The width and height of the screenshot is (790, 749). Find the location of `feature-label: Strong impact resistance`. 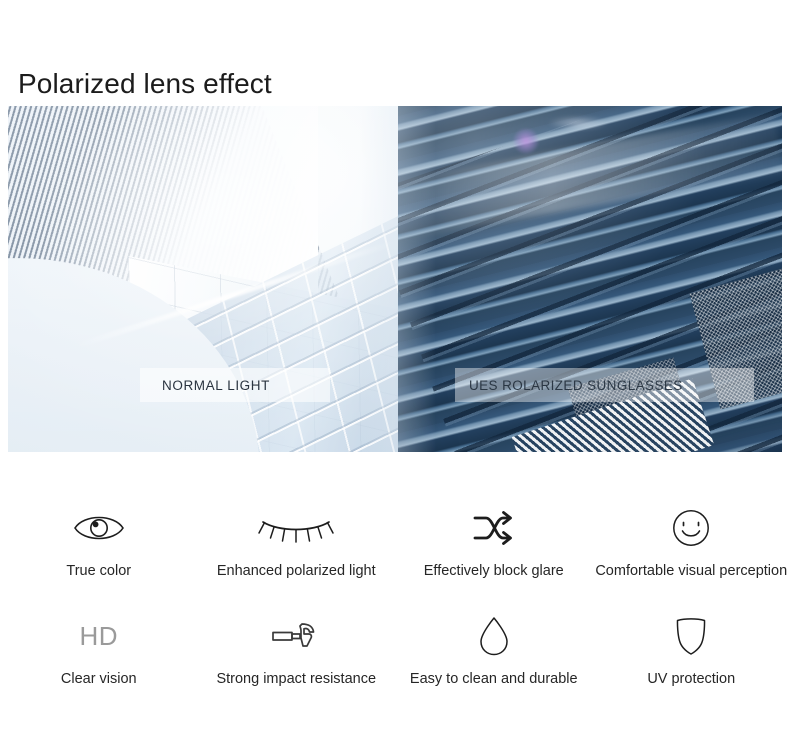

feature-label: Strong impact resistance is located at coordinates (296, 679).